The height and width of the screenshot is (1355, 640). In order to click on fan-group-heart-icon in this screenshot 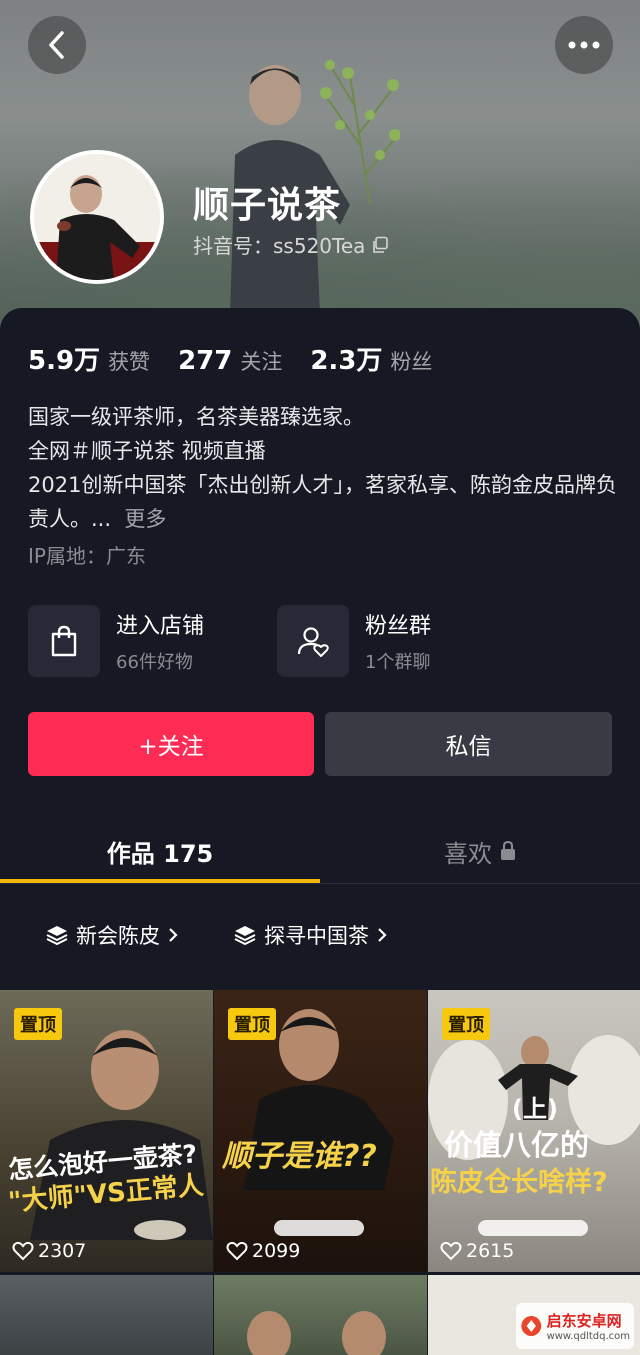, I will do `click(313, 642)`.